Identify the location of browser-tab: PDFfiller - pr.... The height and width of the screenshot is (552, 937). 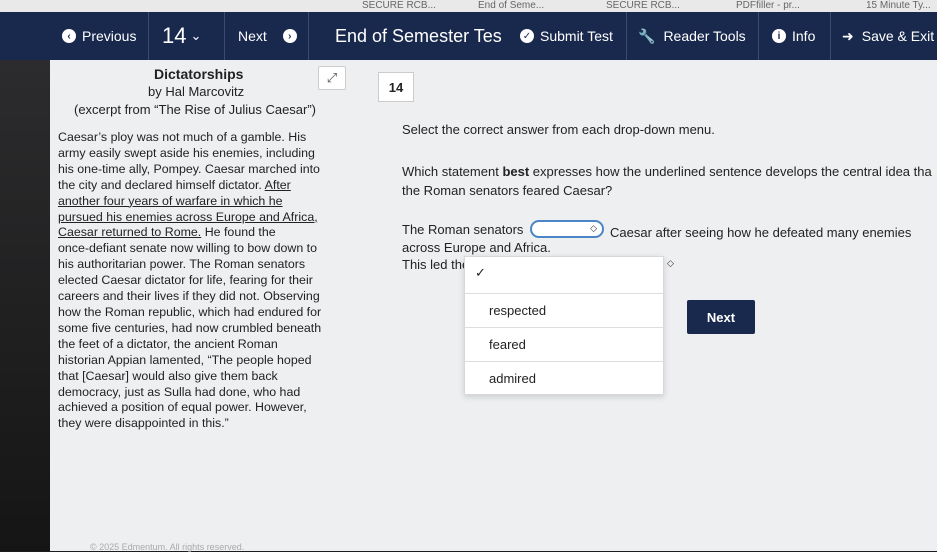
(768, 5).